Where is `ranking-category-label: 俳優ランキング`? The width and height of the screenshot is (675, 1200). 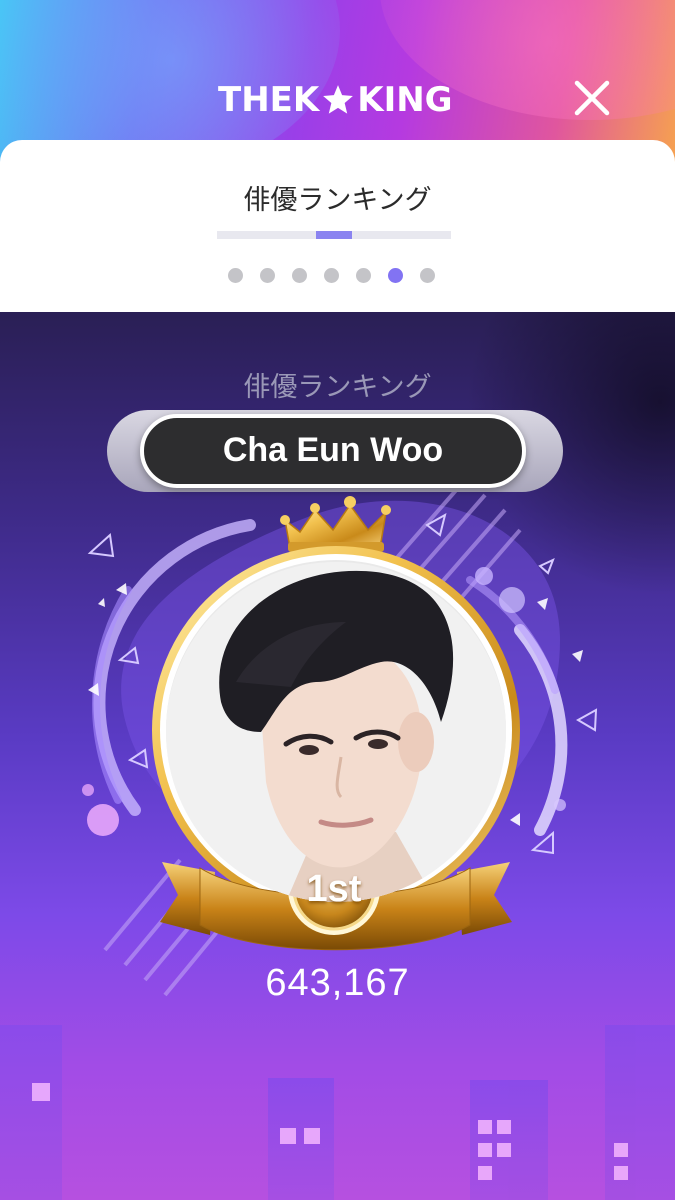
ranking-category-label: 俳優ランキング is located at coordinates (337, 387).